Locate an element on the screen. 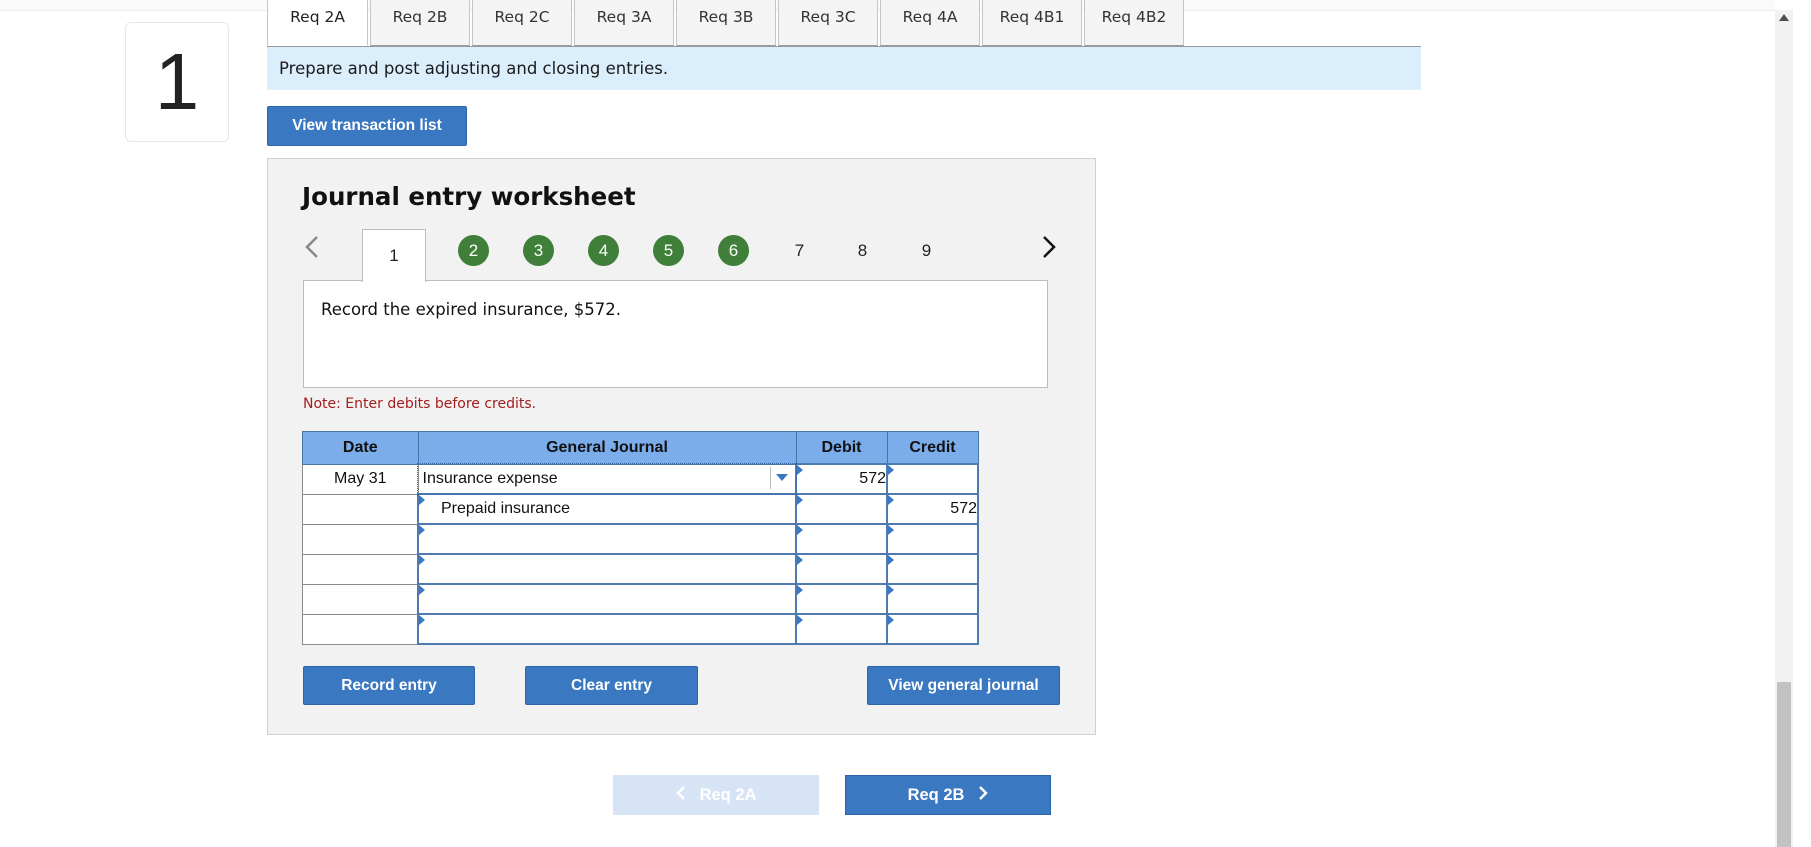 This screenshot has height=847, width=1811. account-select: Insurance expense is located at coordinates (607, 479).